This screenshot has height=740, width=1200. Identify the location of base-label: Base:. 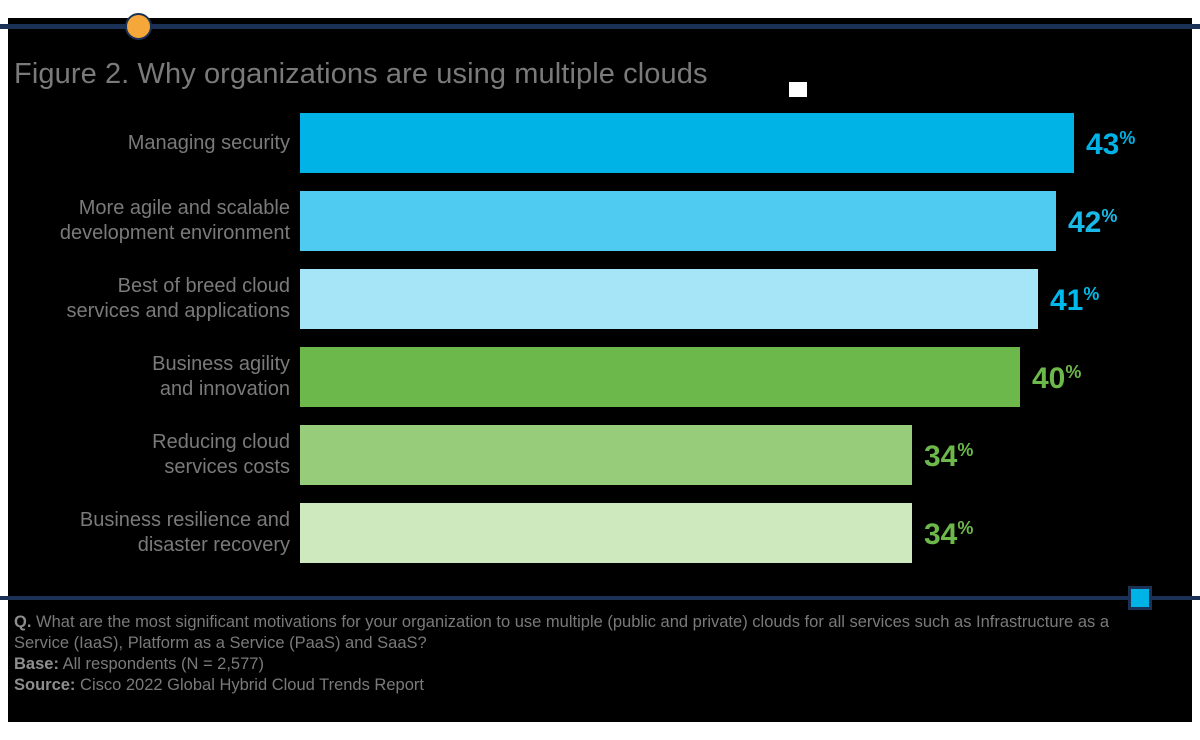
(36, 664).